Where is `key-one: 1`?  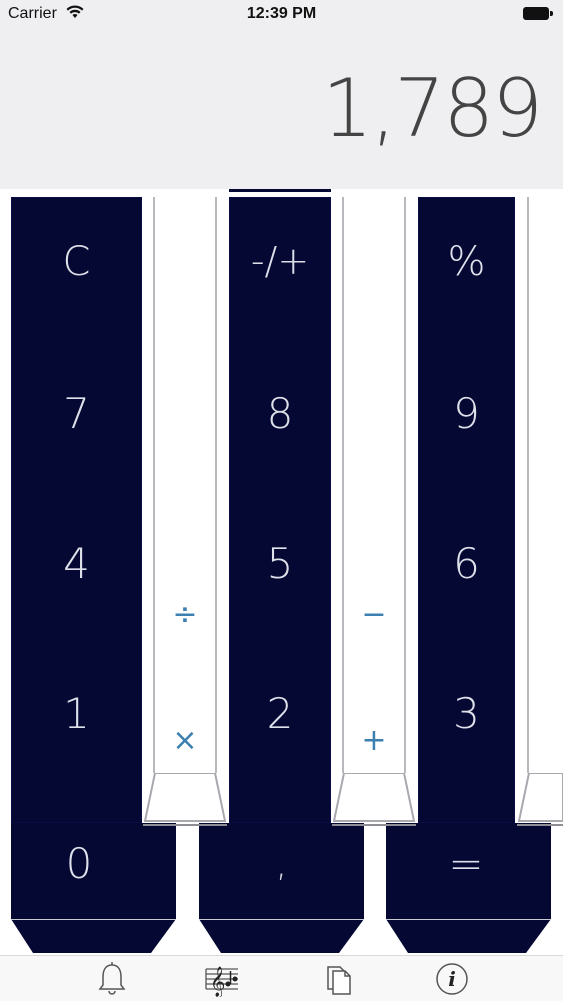 key-one: 1 is located at coordinates (76, 713).